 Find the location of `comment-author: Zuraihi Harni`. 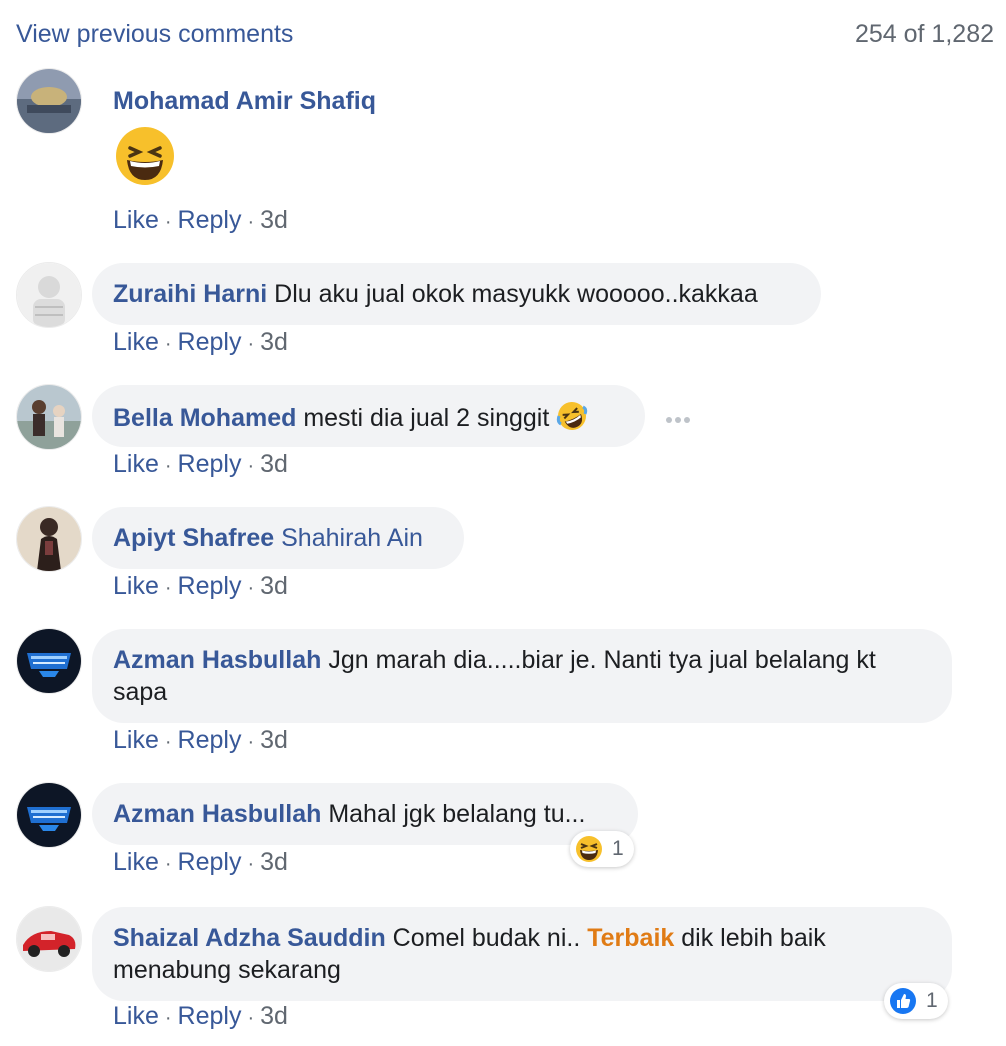

comment-author: Zuraihi Harni is located at coordinates (190, 294).